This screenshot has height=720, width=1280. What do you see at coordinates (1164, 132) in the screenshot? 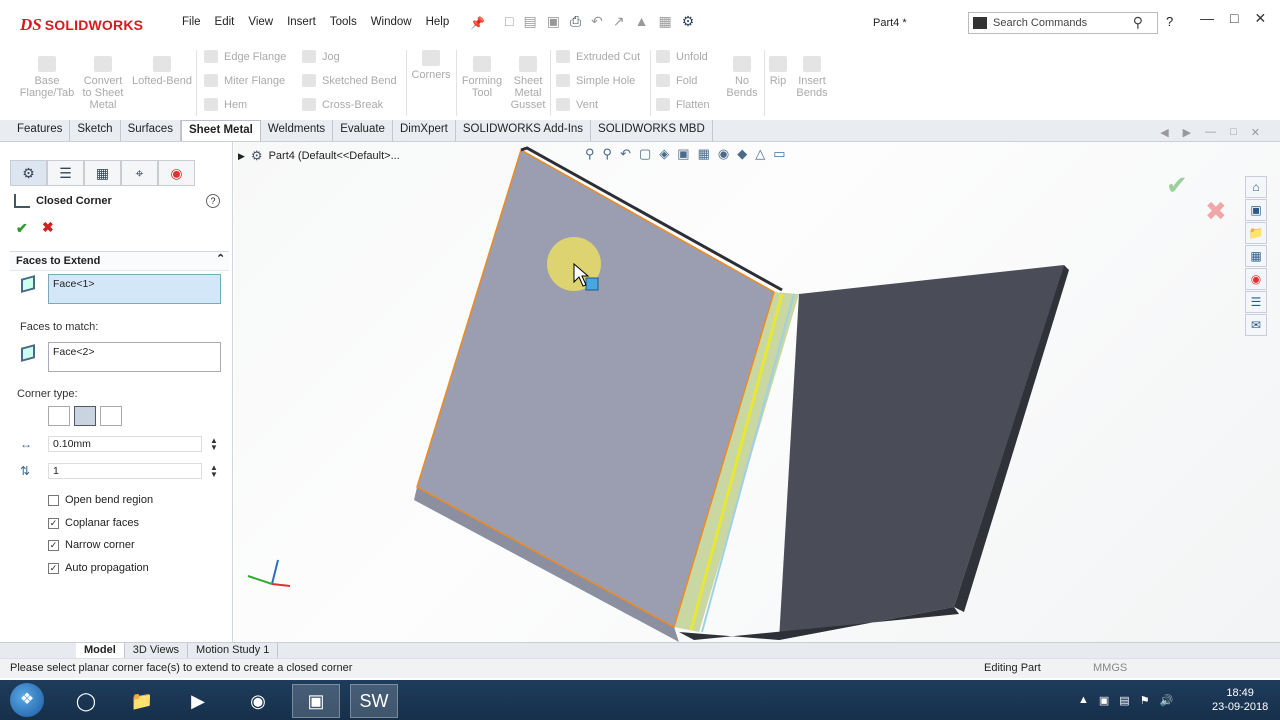
I see `vp-restore-left-icon: ◀` at bounding box center [1164, 132].